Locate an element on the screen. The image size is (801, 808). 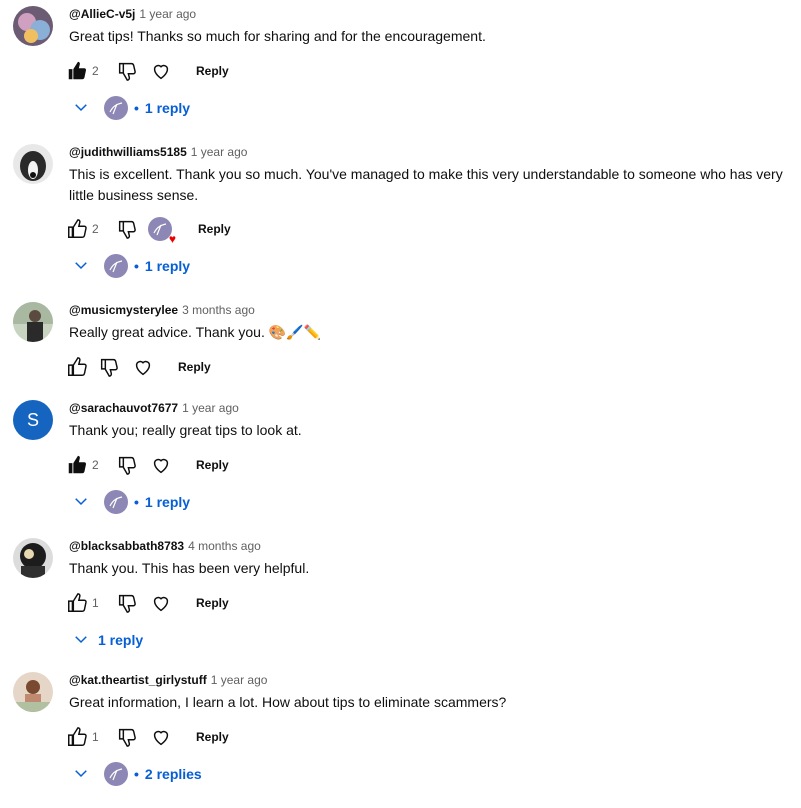
avatar: S is located at coordinates (33, 420).